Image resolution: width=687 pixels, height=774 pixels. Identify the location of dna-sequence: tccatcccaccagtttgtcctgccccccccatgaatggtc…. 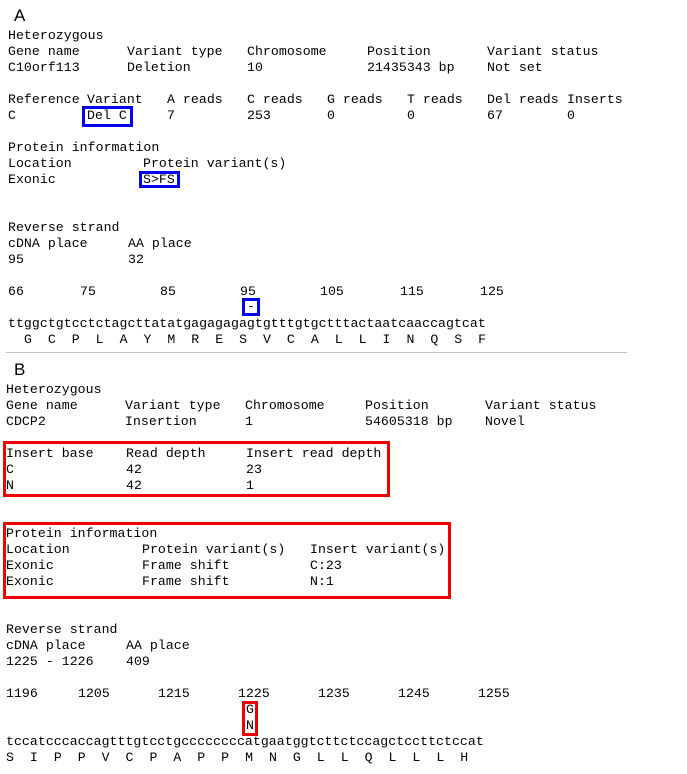
(245, 741).